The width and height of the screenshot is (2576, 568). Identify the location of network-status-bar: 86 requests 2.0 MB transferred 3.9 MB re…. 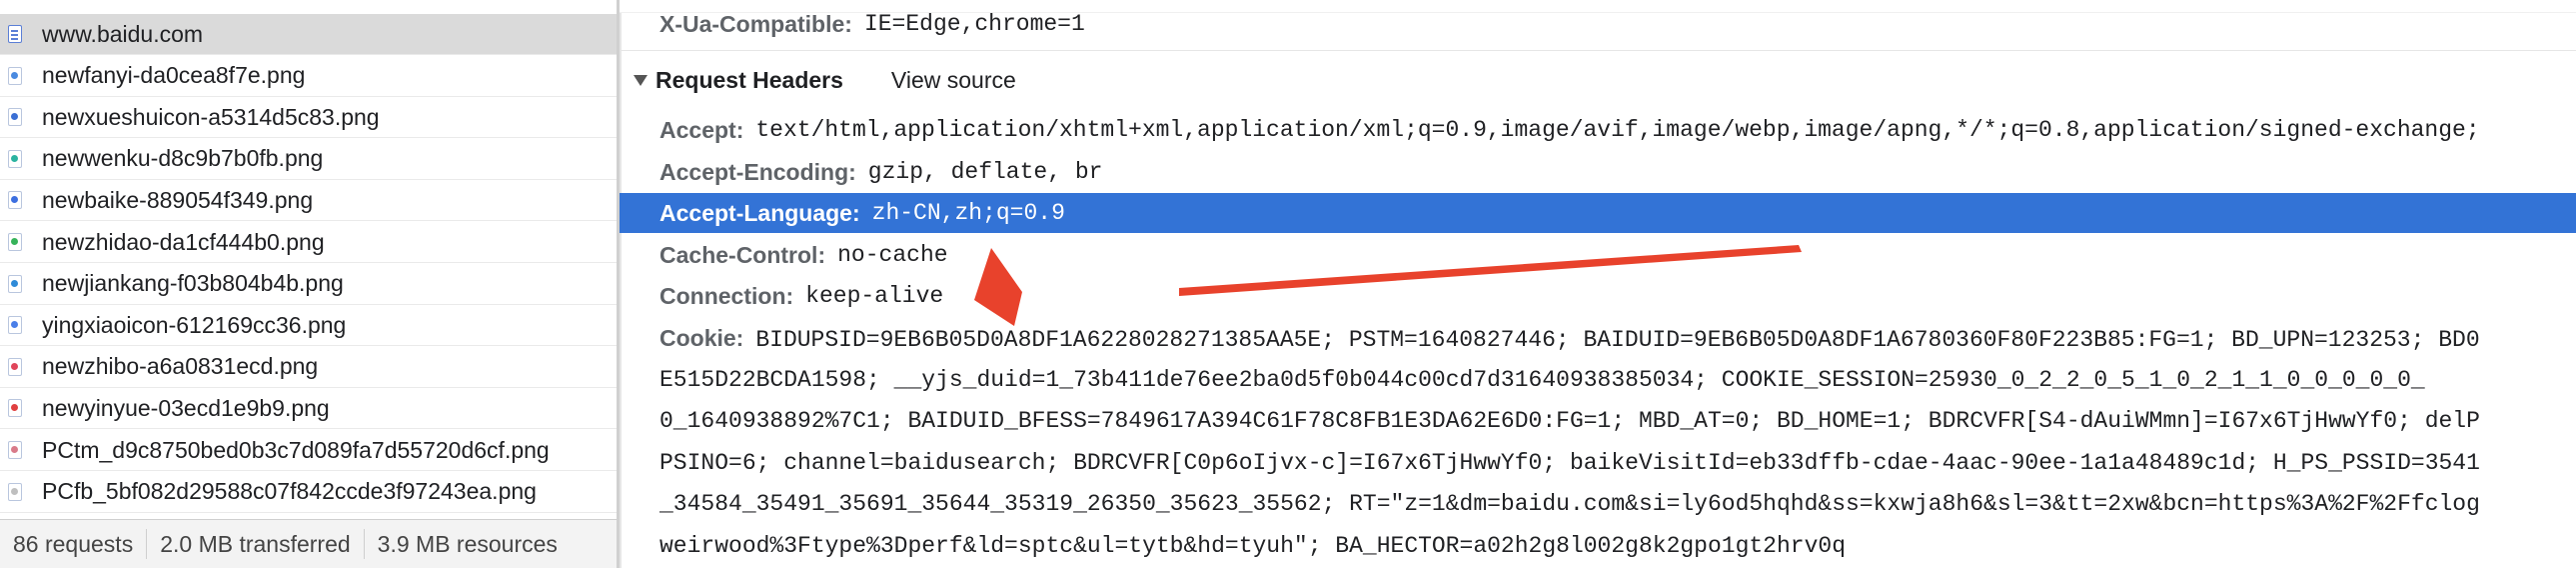
(308, 543).